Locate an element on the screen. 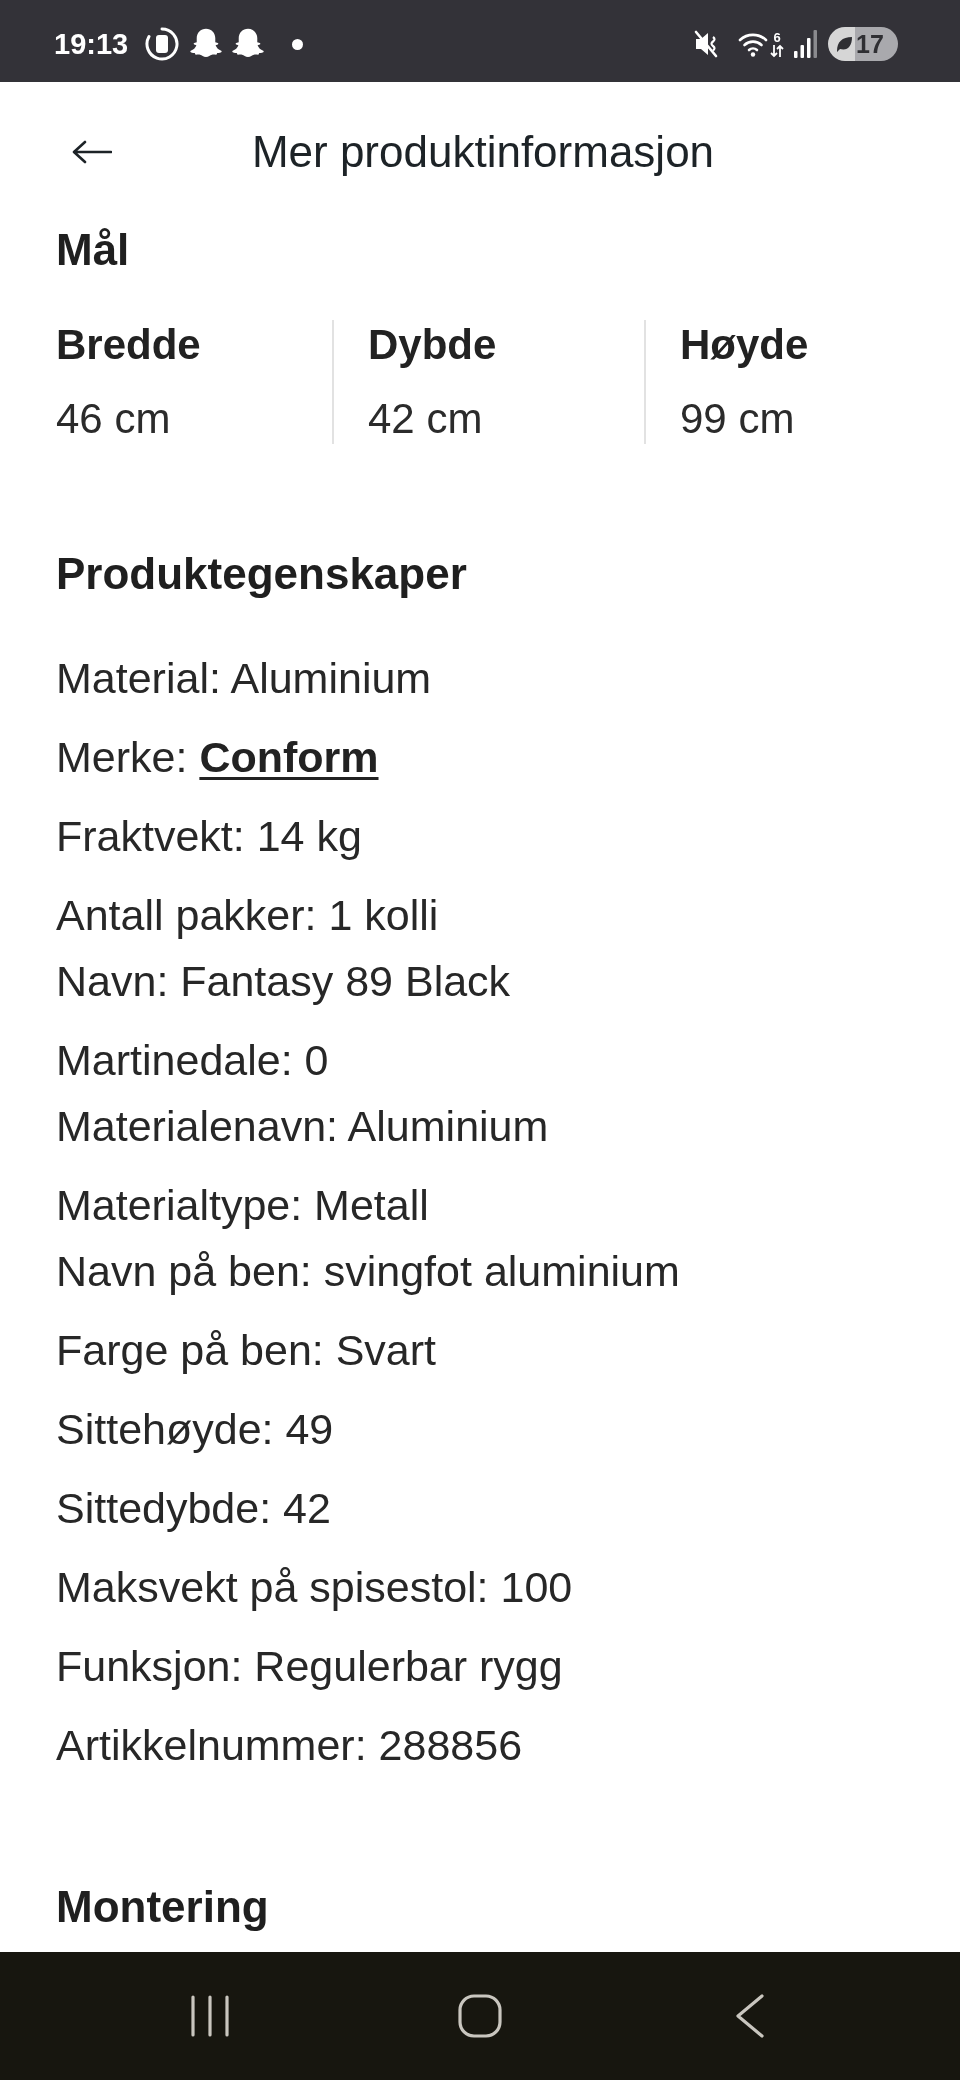  property-line: Artikkelnummer: 288856 is located at coordinates (290, 1745).